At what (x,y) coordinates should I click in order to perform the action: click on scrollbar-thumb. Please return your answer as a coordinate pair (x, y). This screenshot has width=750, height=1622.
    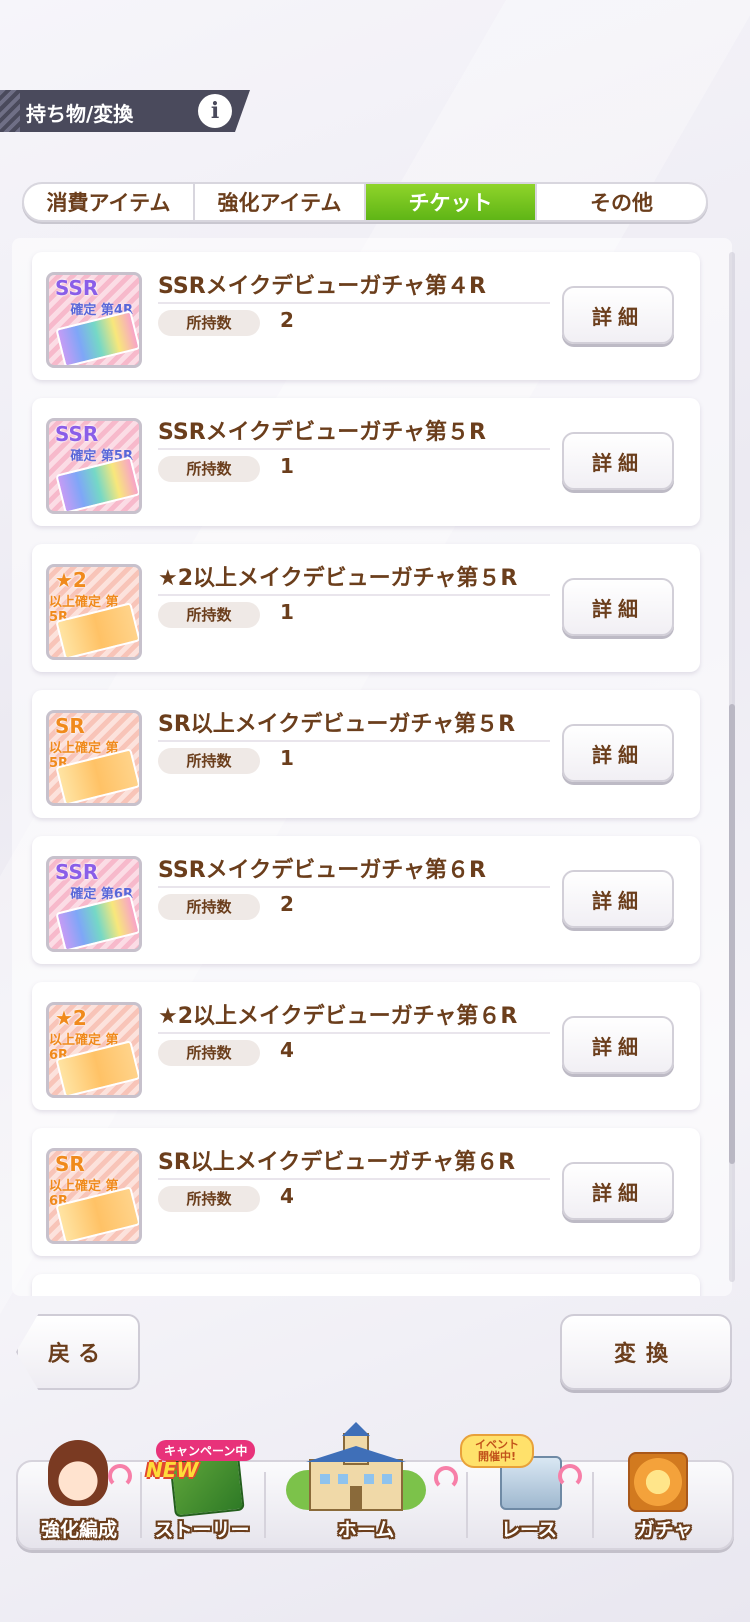
    Looking at the image, I should click on (732, 934).